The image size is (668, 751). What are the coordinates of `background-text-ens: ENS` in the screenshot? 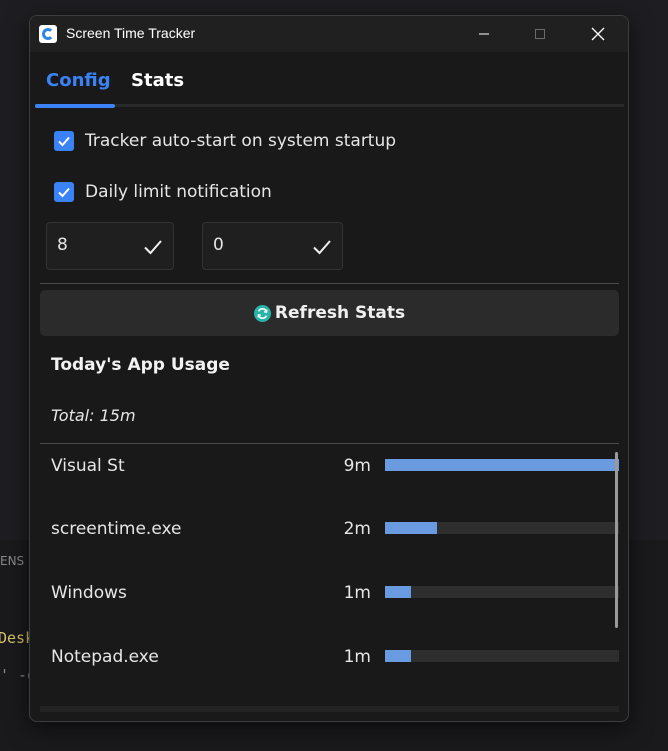 It's located at (12, 561).